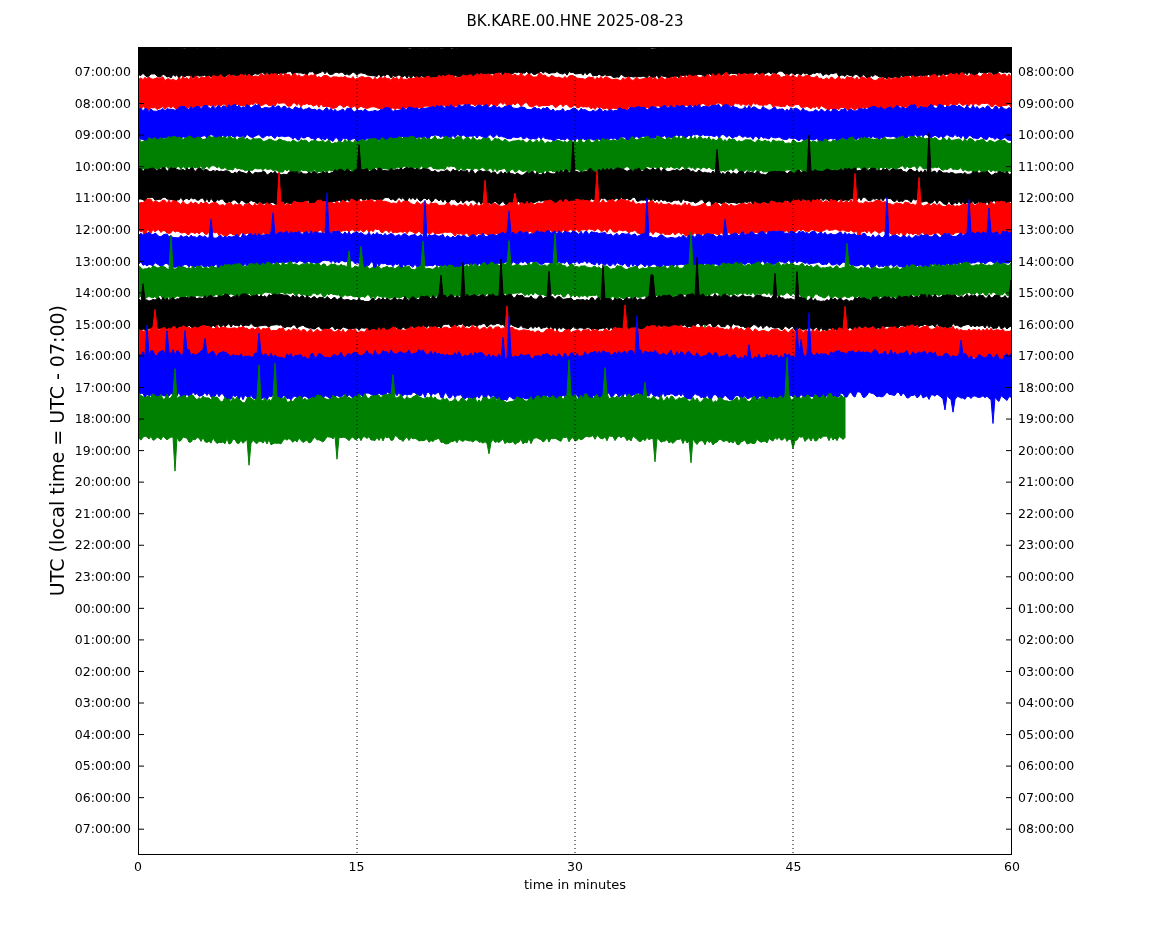 This screenshot has width=1150, height=950. Describe the element at coordinates (356, 866) in the screenshot. I see `tick-label: 15` at that location.